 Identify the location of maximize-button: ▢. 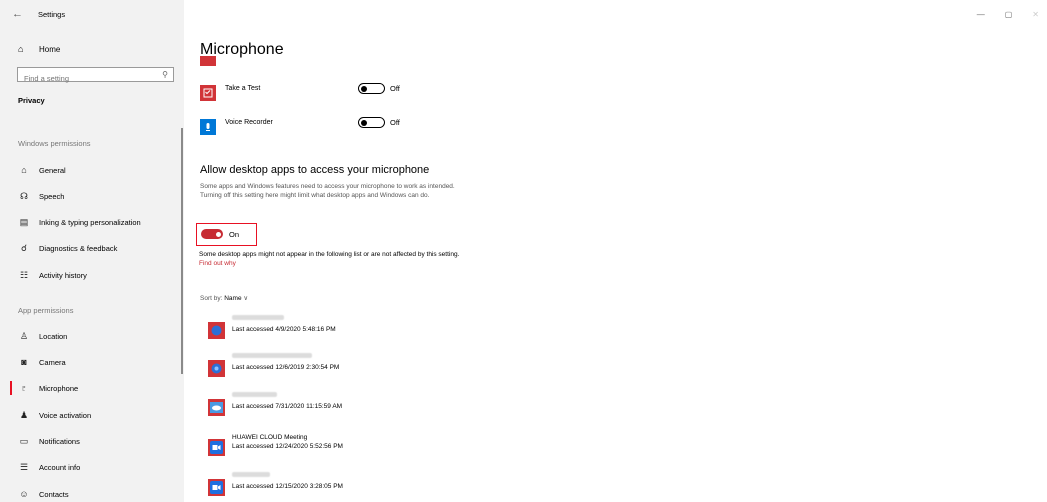
(1009, 14).